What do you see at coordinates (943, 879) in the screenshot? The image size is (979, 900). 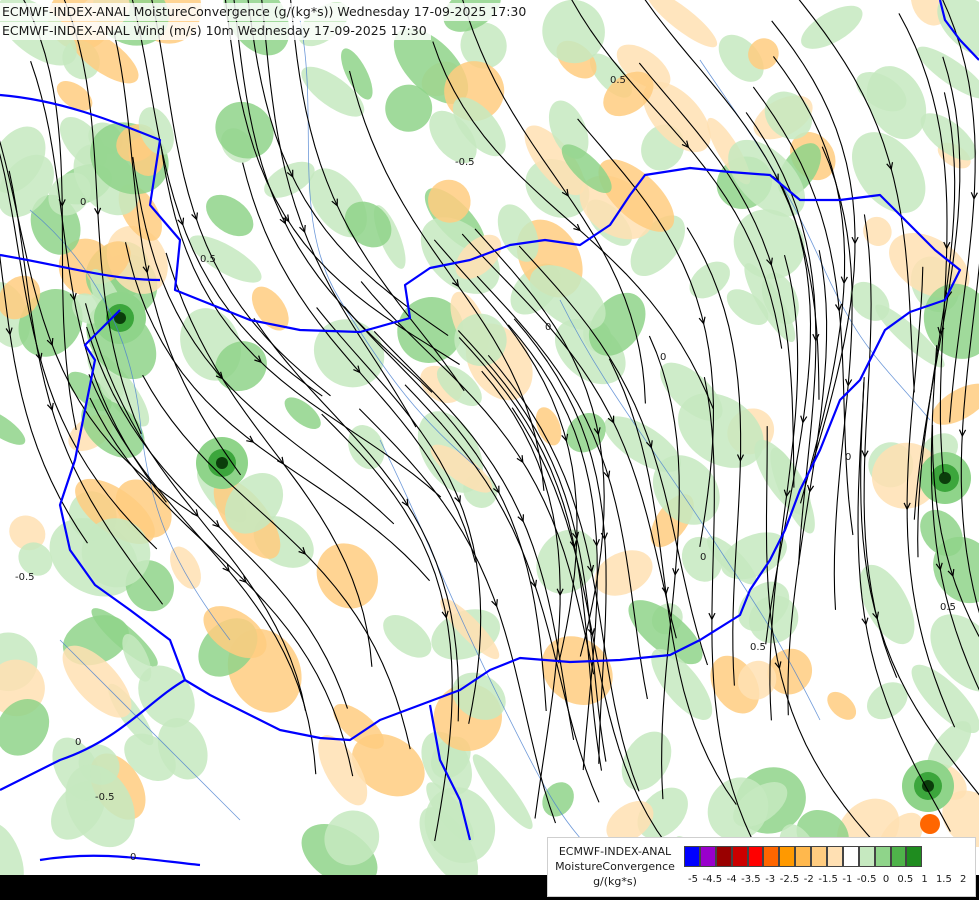 I see `legend-tick-label: 1.5` at bounding box center [943, 879].